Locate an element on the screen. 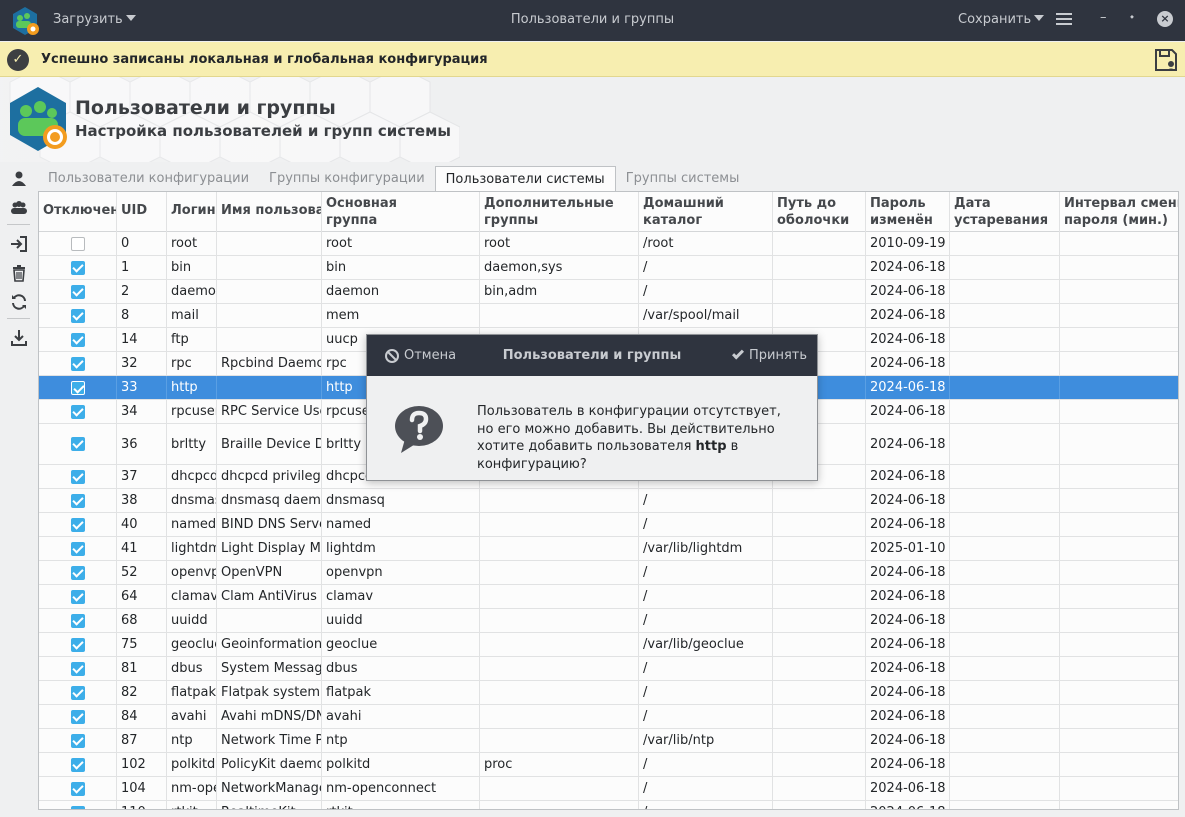 The image size is (1185, 817). cell-uid: 8 is located at coordinates (142, 315).